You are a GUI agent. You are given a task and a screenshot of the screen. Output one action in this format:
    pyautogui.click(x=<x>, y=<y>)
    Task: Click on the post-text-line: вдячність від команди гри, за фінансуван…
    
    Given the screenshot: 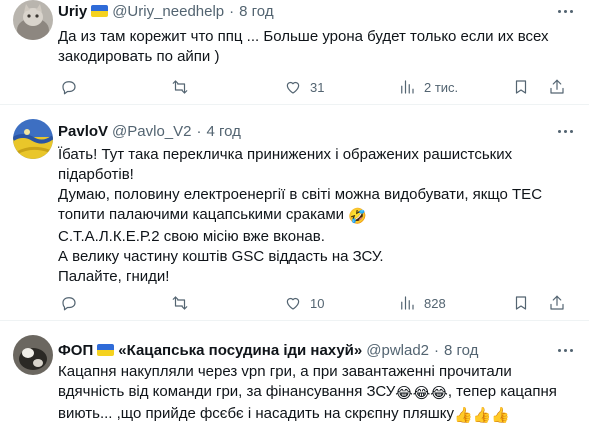 What is the action you would take?
    pyautogui.click(x=307, y=392)
    